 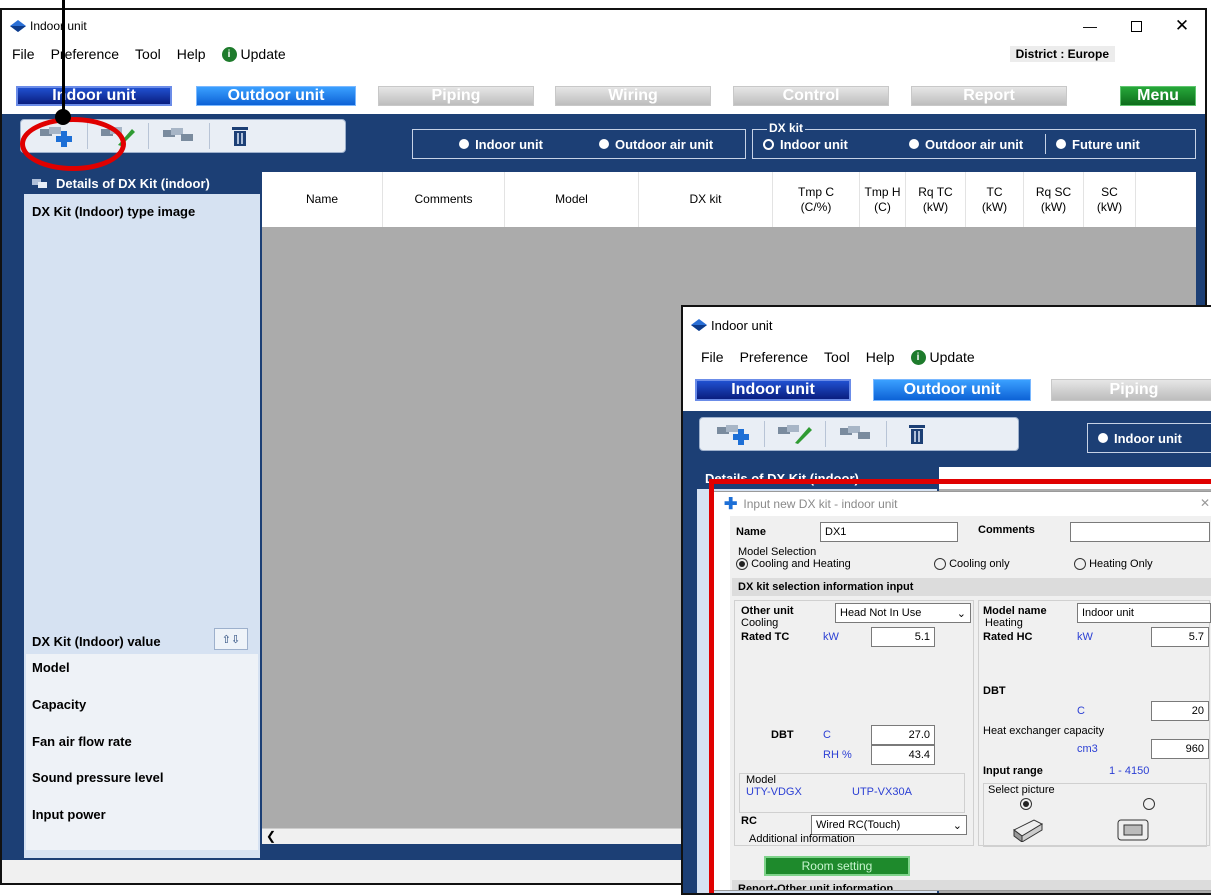 I want to click on tab-report: Report, so click(x=989, y=96).